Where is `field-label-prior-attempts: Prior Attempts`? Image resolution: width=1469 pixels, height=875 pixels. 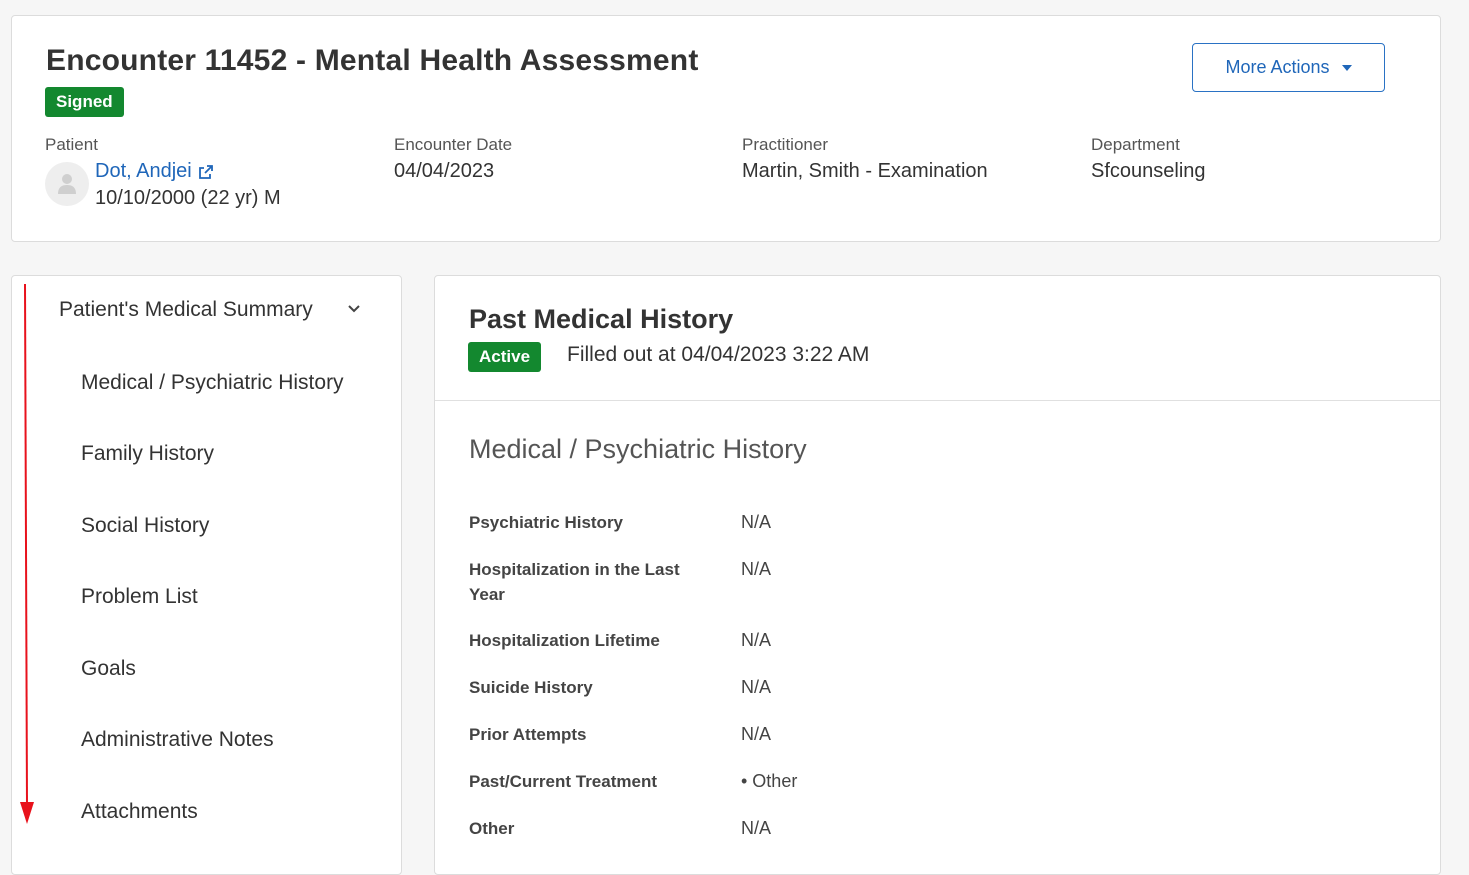 field-label-prior-attempts: Prior Attempts is located at coordinates (528, 734).